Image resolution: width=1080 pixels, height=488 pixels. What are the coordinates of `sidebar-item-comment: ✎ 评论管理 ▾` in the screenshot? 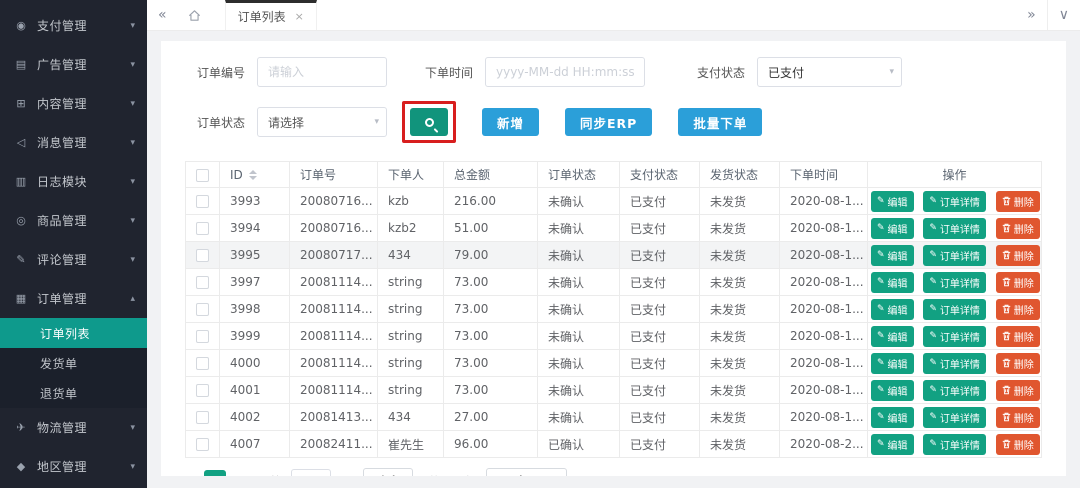 It's located at (73, 259).